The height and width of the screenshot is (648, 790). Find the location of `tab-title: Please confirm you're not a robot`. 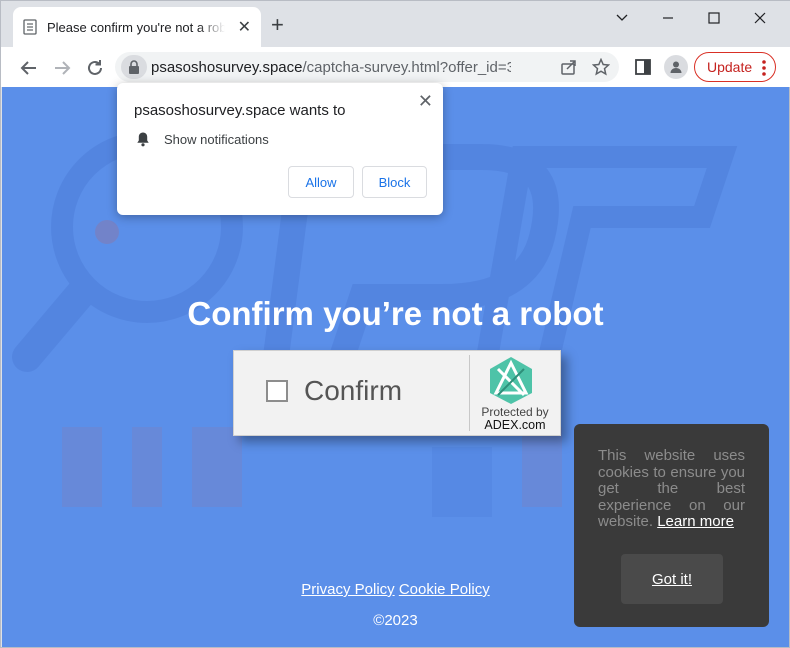

tab-title: Please confirm you're not a robot is located at coordinates (136, 27).